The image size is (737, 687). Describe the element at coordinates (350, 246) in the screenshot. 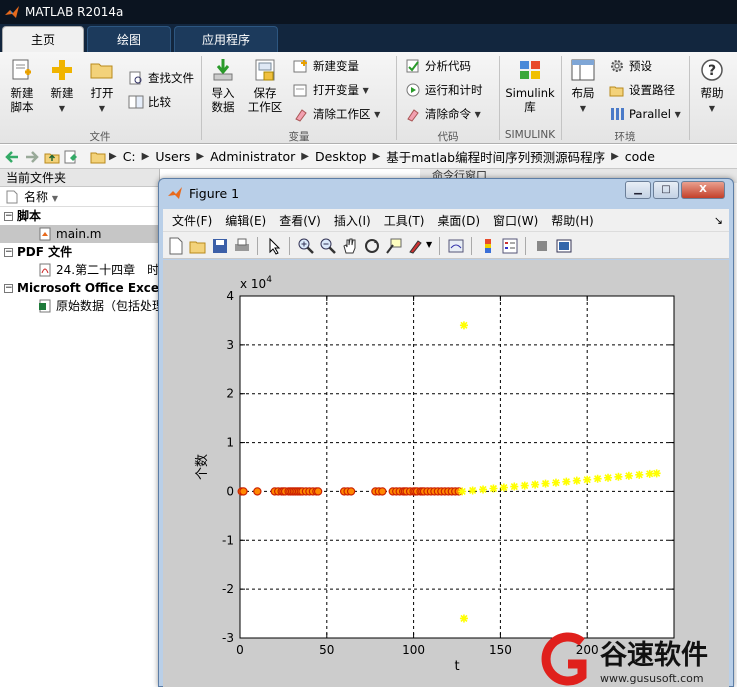

I see `pan-hand-icon` at that location.